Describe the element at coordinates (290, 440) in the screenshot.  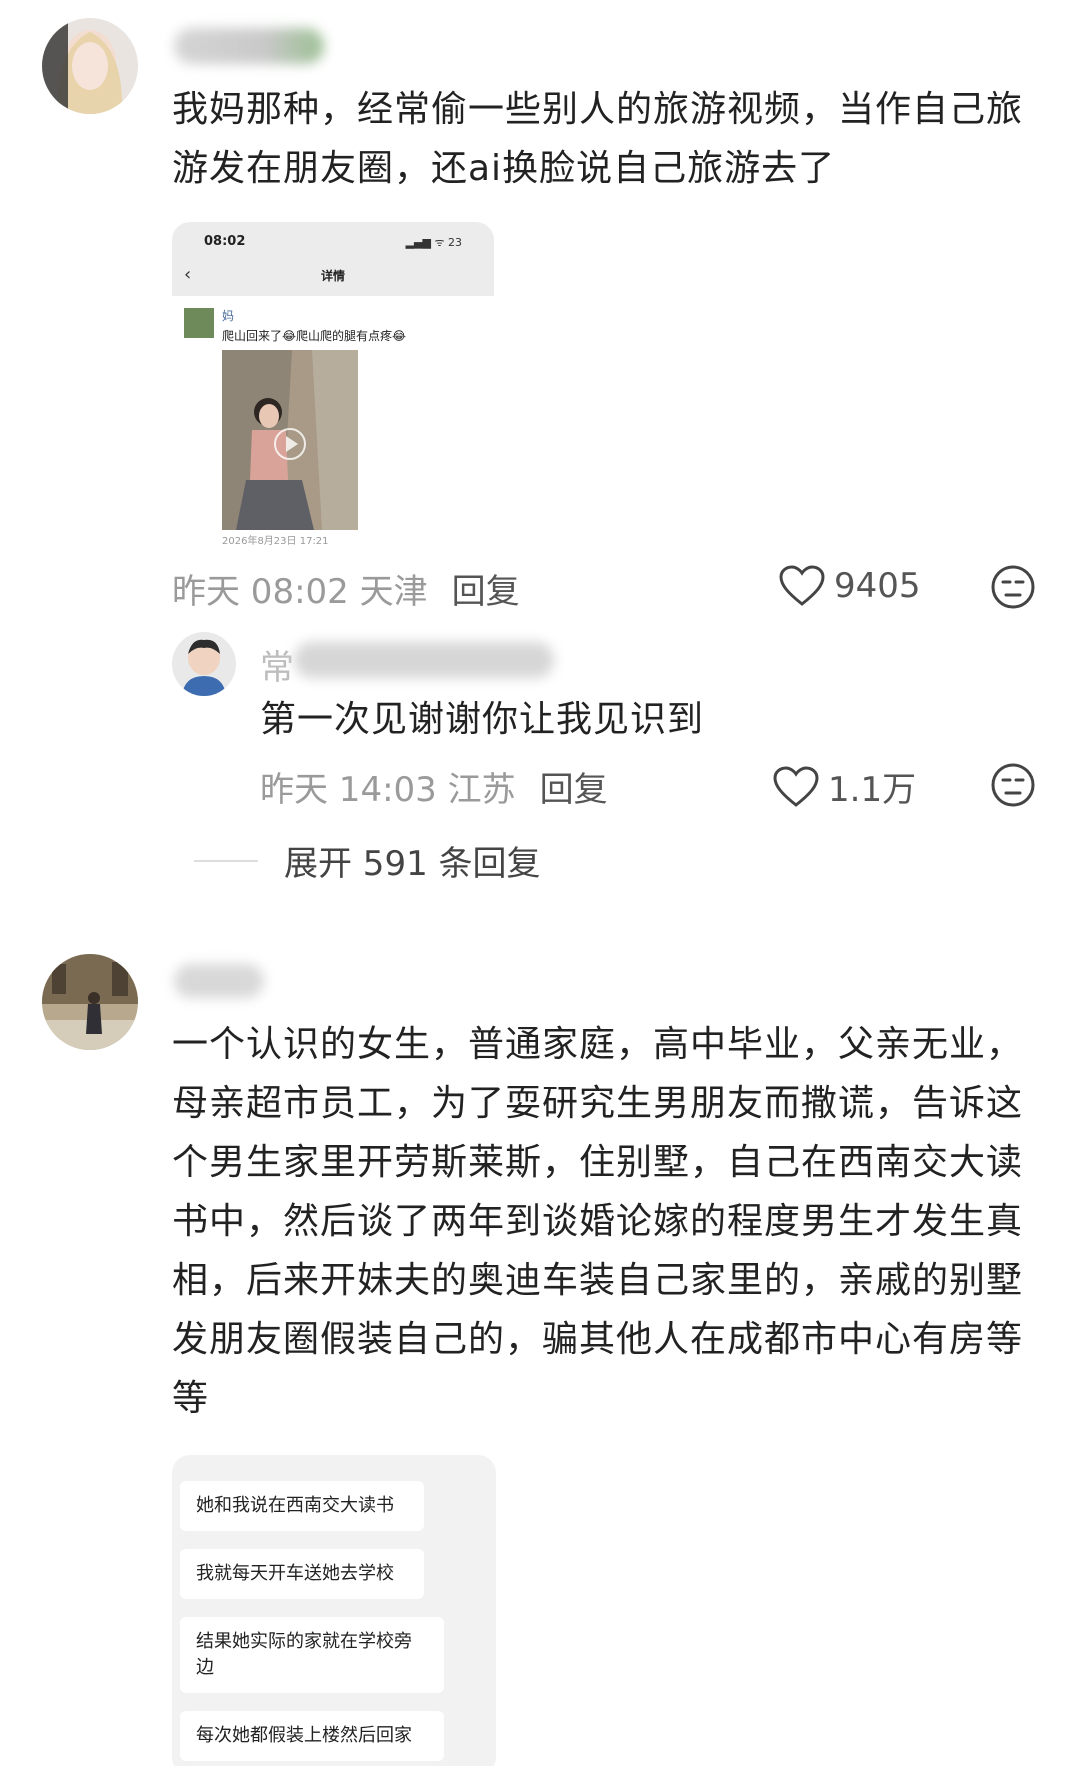
I see `post-photo` at that location.